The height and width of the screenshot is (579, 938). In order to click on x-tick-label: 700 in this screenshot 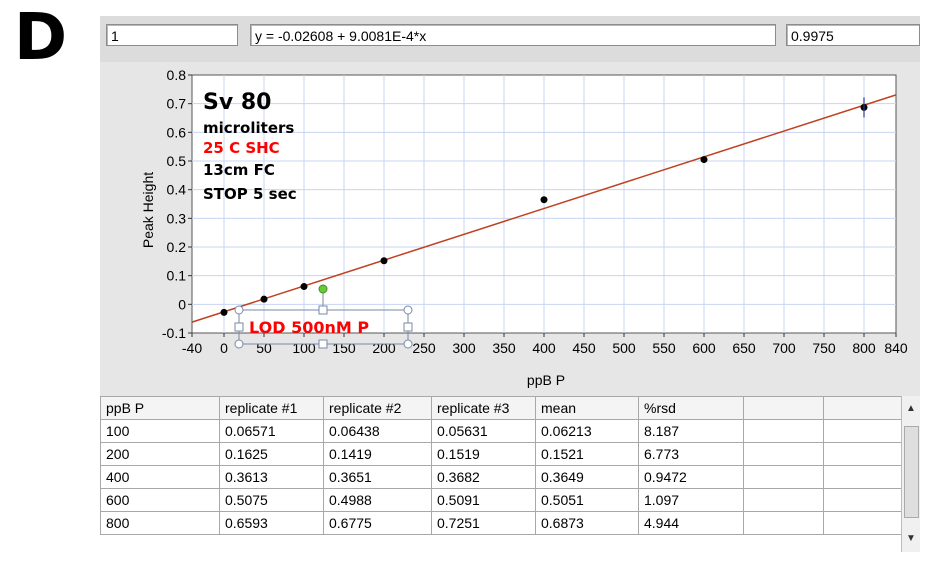, I will do `click(784, 348)`.